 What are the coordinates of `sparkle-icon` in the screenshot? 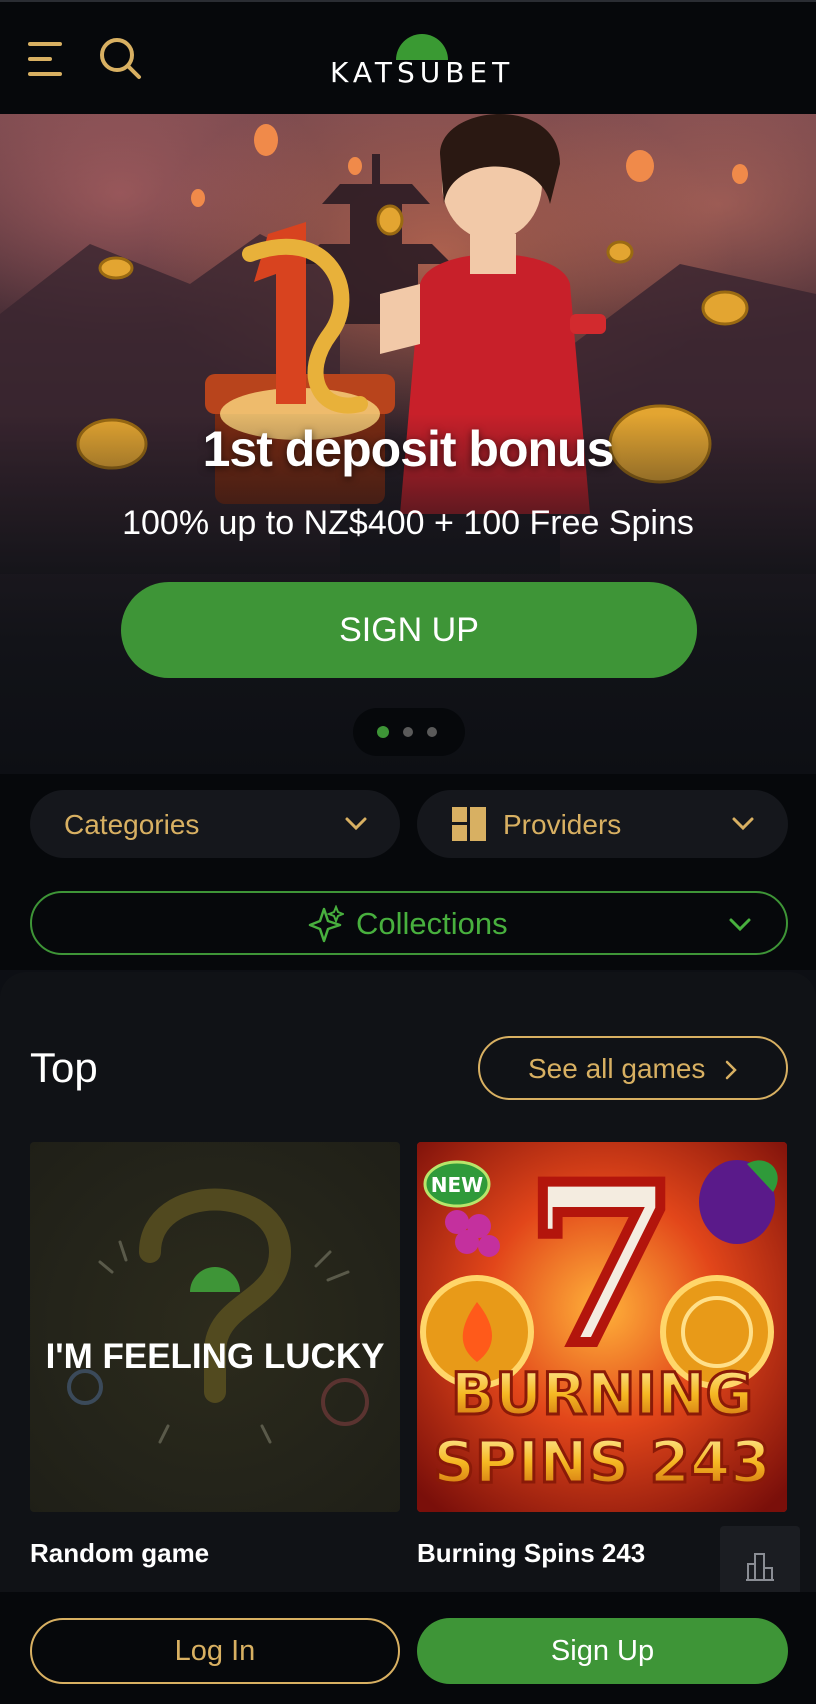 It's located at (326, 924).